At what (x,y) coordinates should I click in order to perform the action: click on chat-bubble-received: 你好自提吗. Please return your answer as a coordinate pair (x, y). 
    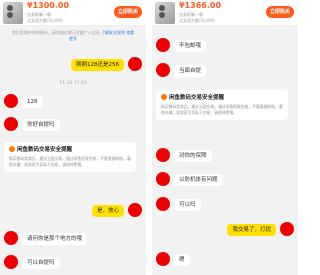
    Looking at the image, I should click on (41, 125).